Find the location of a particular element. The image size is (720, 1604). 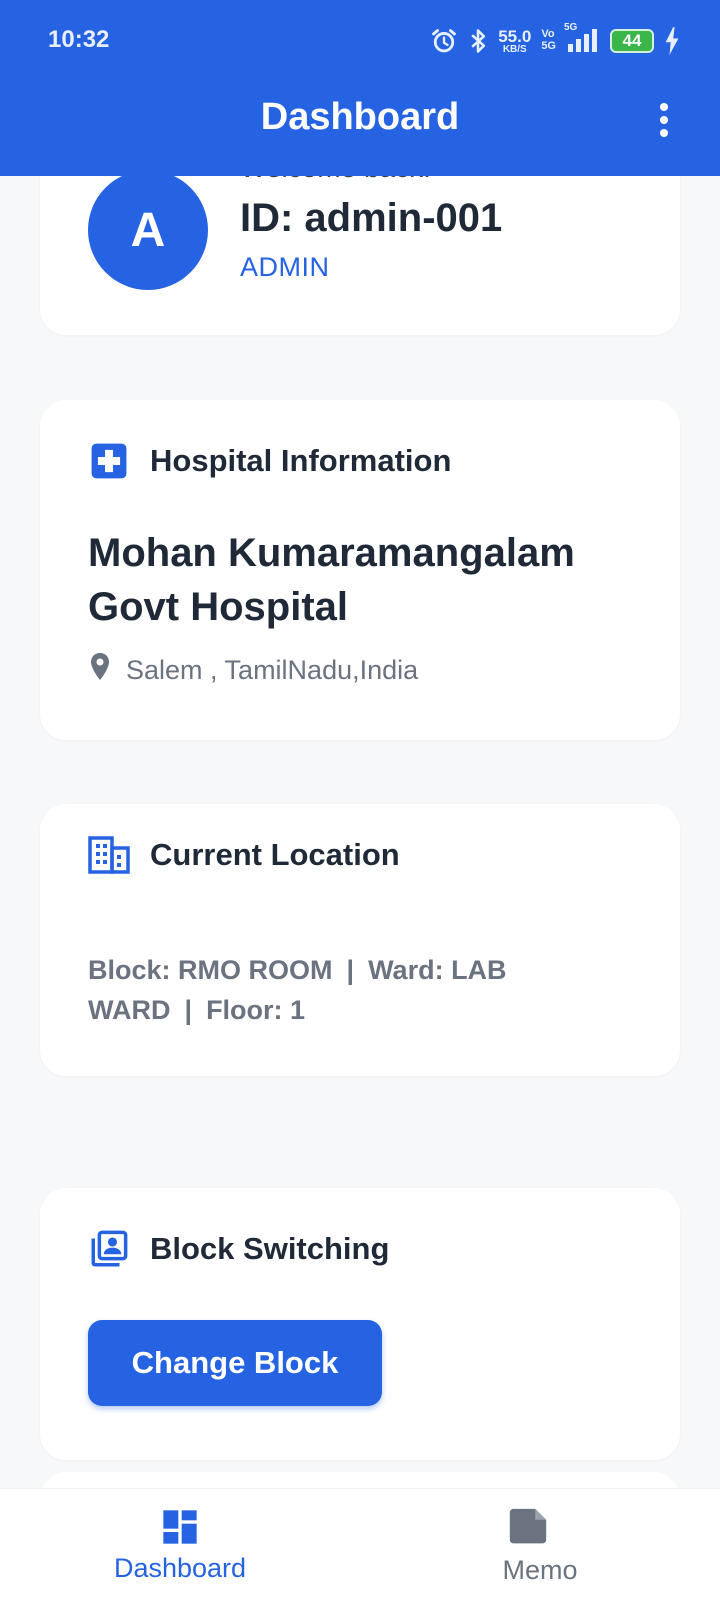

status-time: 10:32 is located at coordinates (79, 39).